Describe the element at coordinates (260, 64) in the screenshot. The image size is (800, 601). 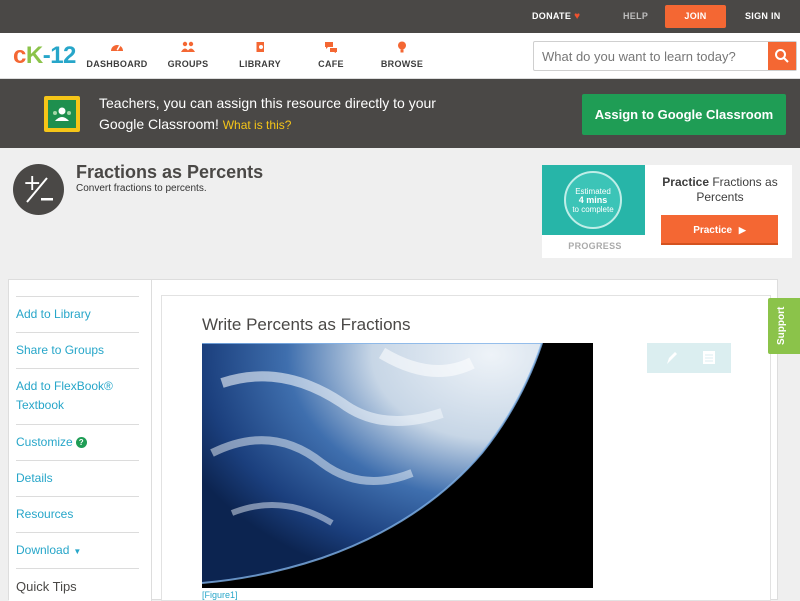
I see `nav-label: LIBRARY` at that location.